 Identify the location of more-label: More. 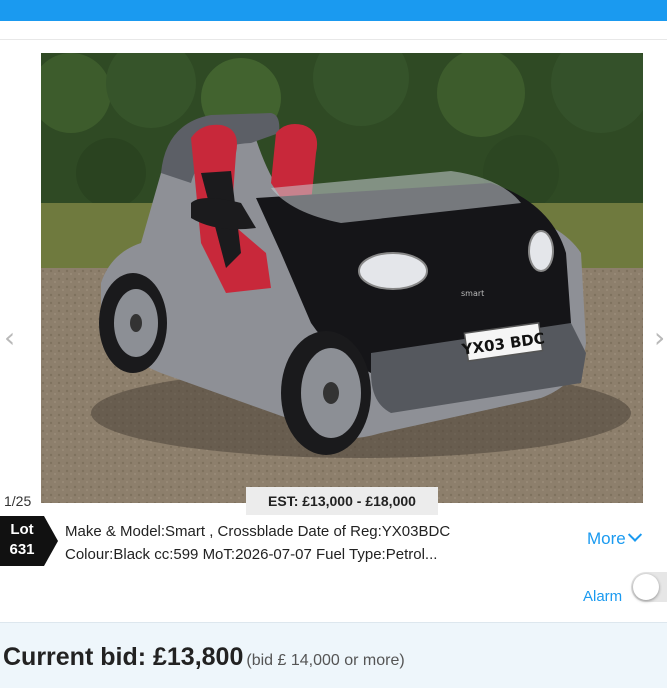
(606, 538).